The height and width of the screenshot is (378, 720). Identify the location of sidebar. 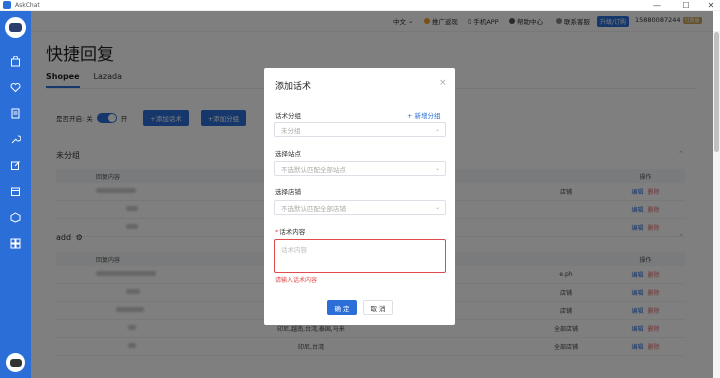
(15, 194).